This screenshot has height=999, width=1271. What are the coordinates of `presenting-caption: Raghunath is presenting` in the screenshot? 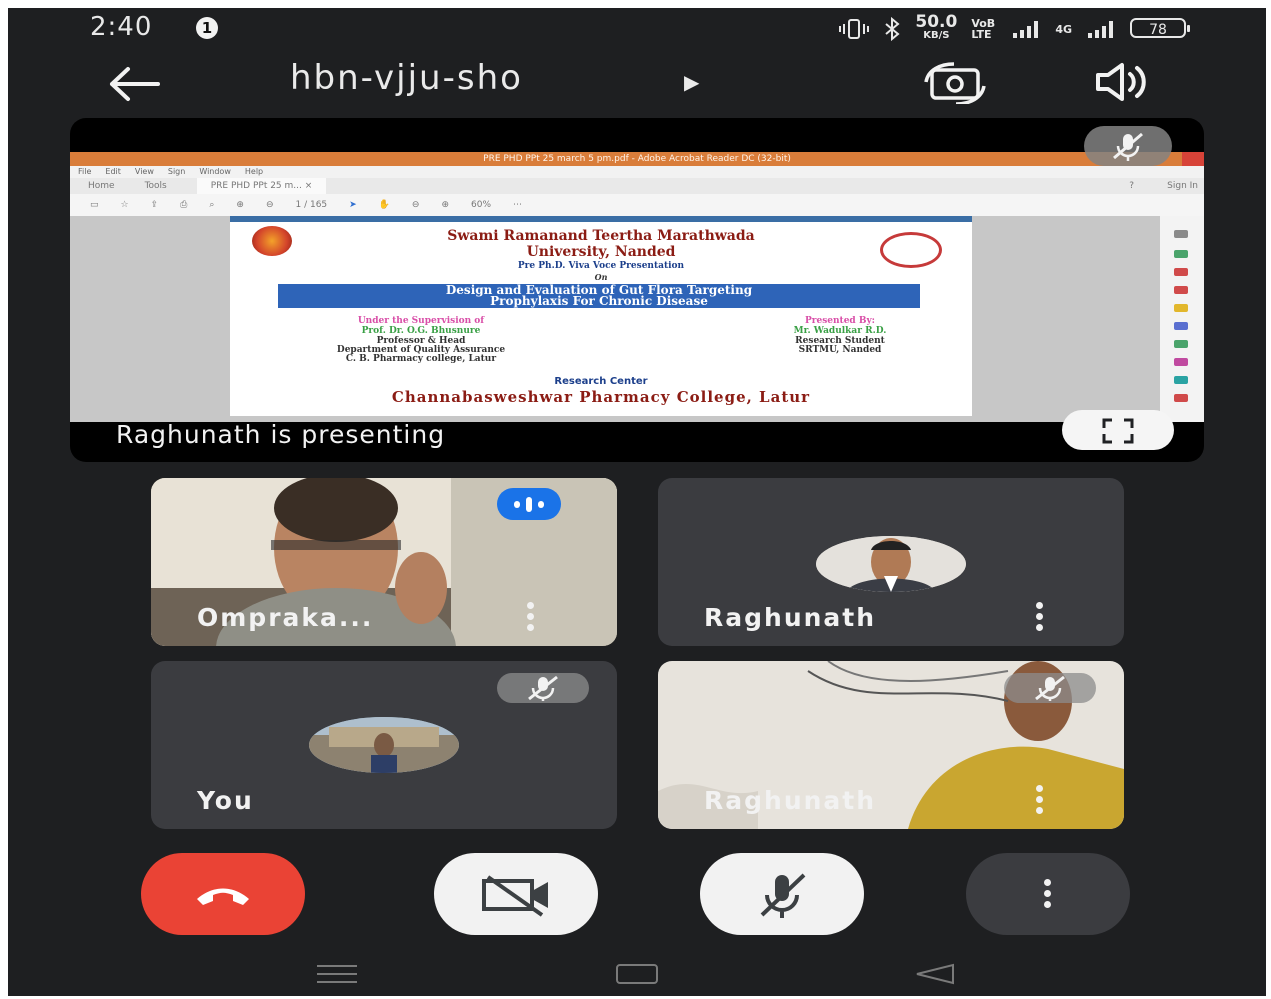 It's located at (281, 434).